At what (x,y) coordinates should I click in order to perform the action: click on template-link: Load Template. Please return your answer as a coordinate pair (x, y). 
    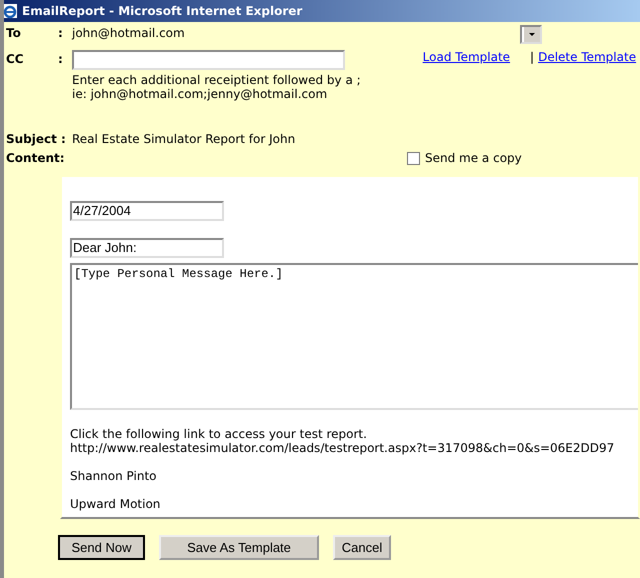
    Looking at the image, I should click on (466, 57).